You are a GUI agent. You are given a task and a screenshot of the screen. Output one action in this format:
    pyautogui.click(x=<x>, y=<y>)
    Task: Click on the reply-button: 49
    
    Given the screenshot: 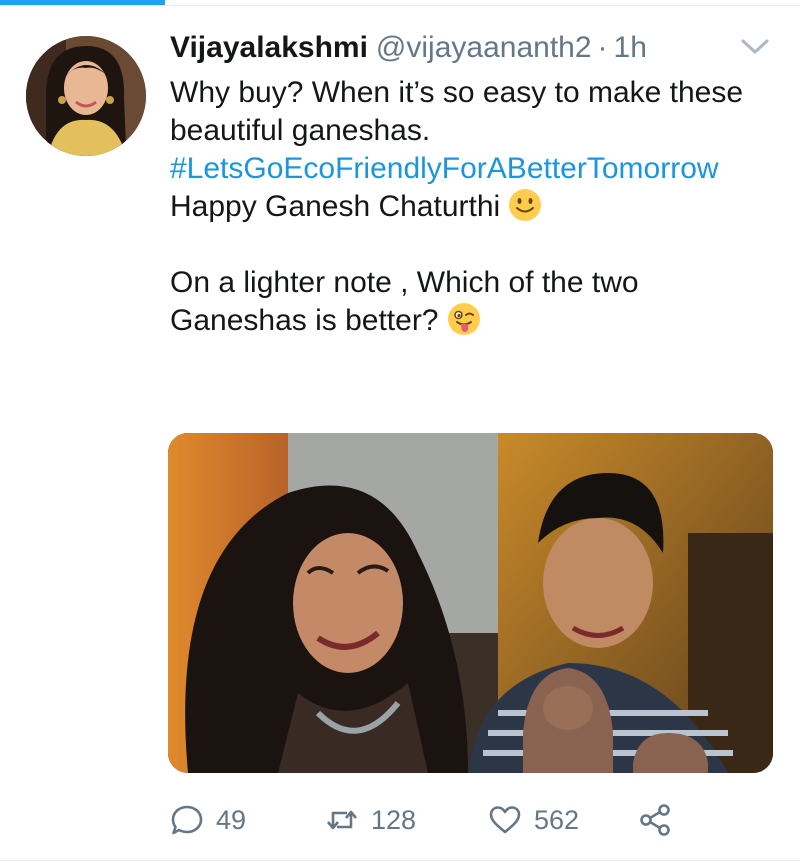 What is the action you would take?
    pyautogui.click(x=208, y=820)
    